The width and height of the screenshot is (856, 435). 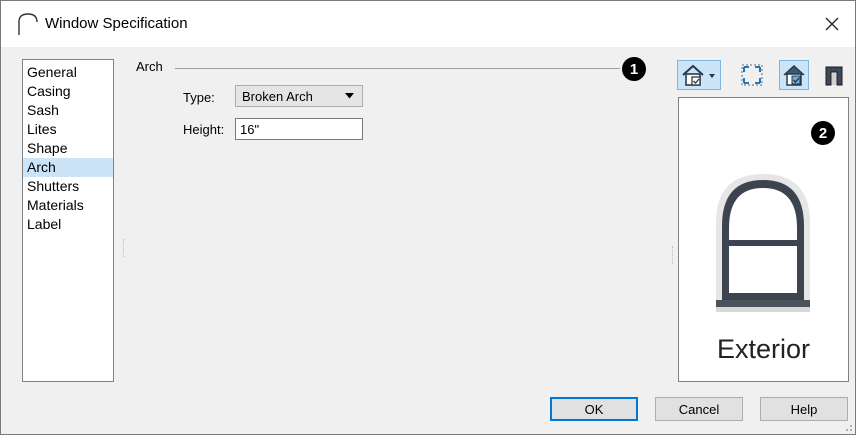 I want to click on cross-section-icon, so click(x=834, y=76).